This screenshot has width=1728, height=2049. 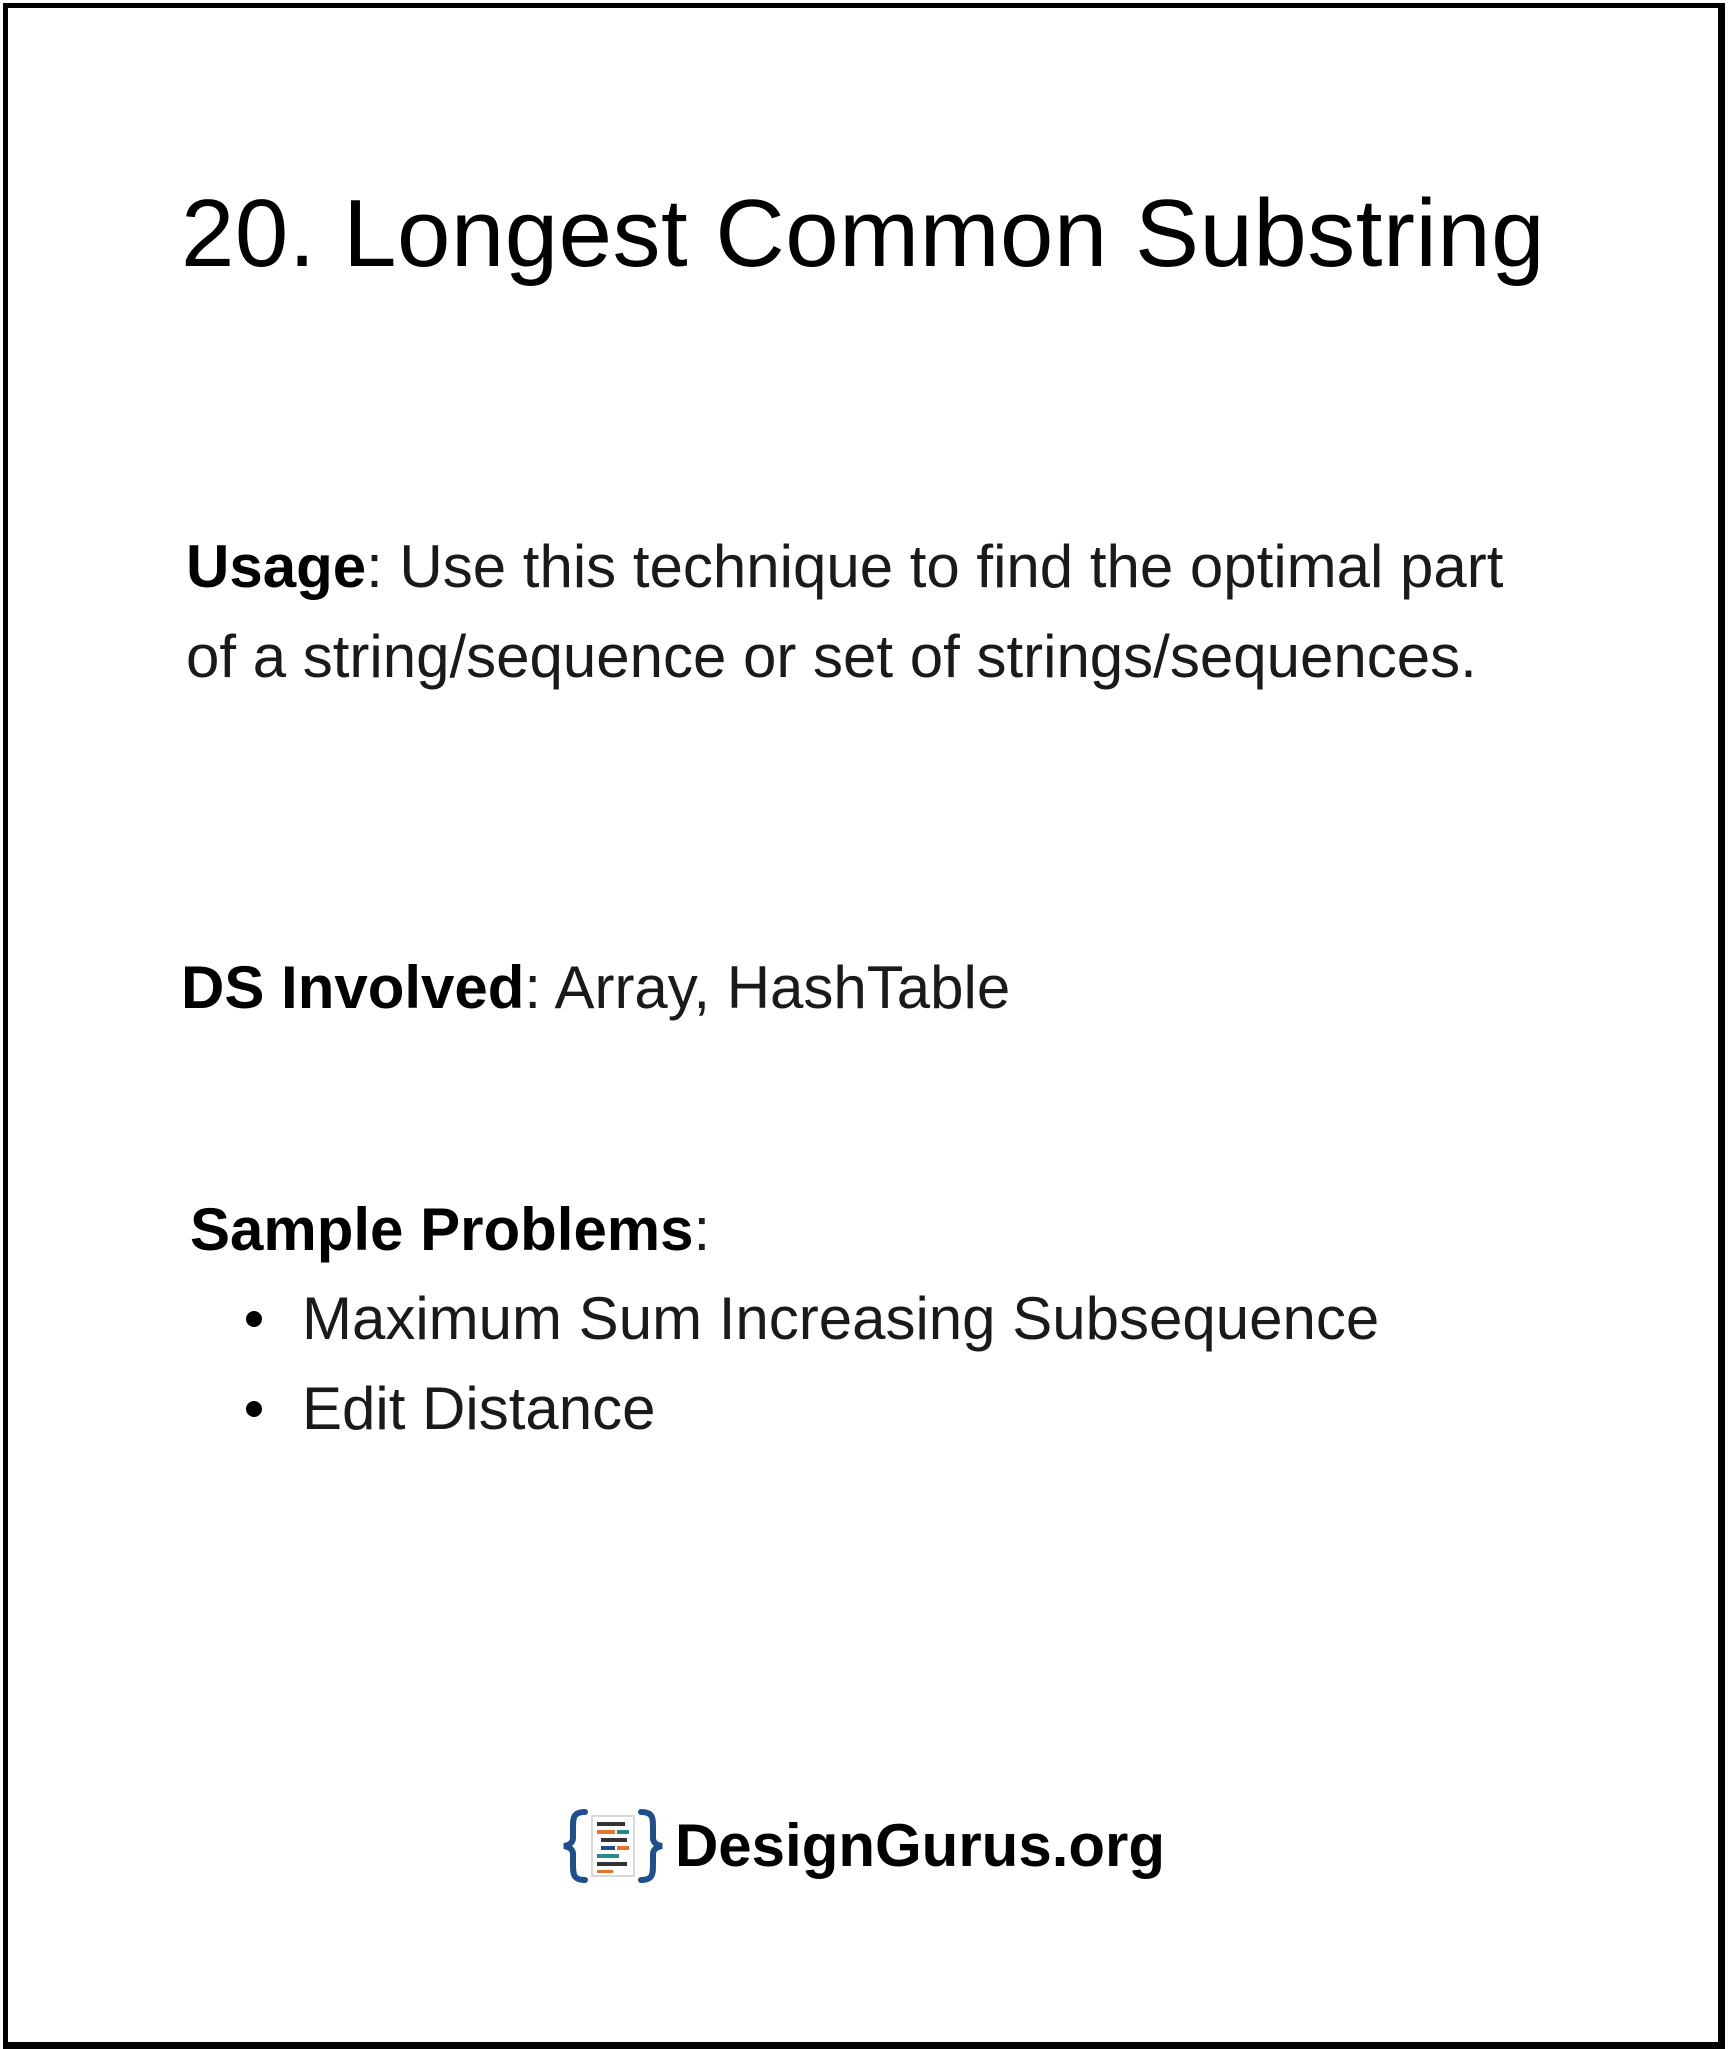 What do you see at coordinates (442, 1229) in the screenshot?
I see `sample-problems-label: Sample Problems` at bounding box center [442, 1229].